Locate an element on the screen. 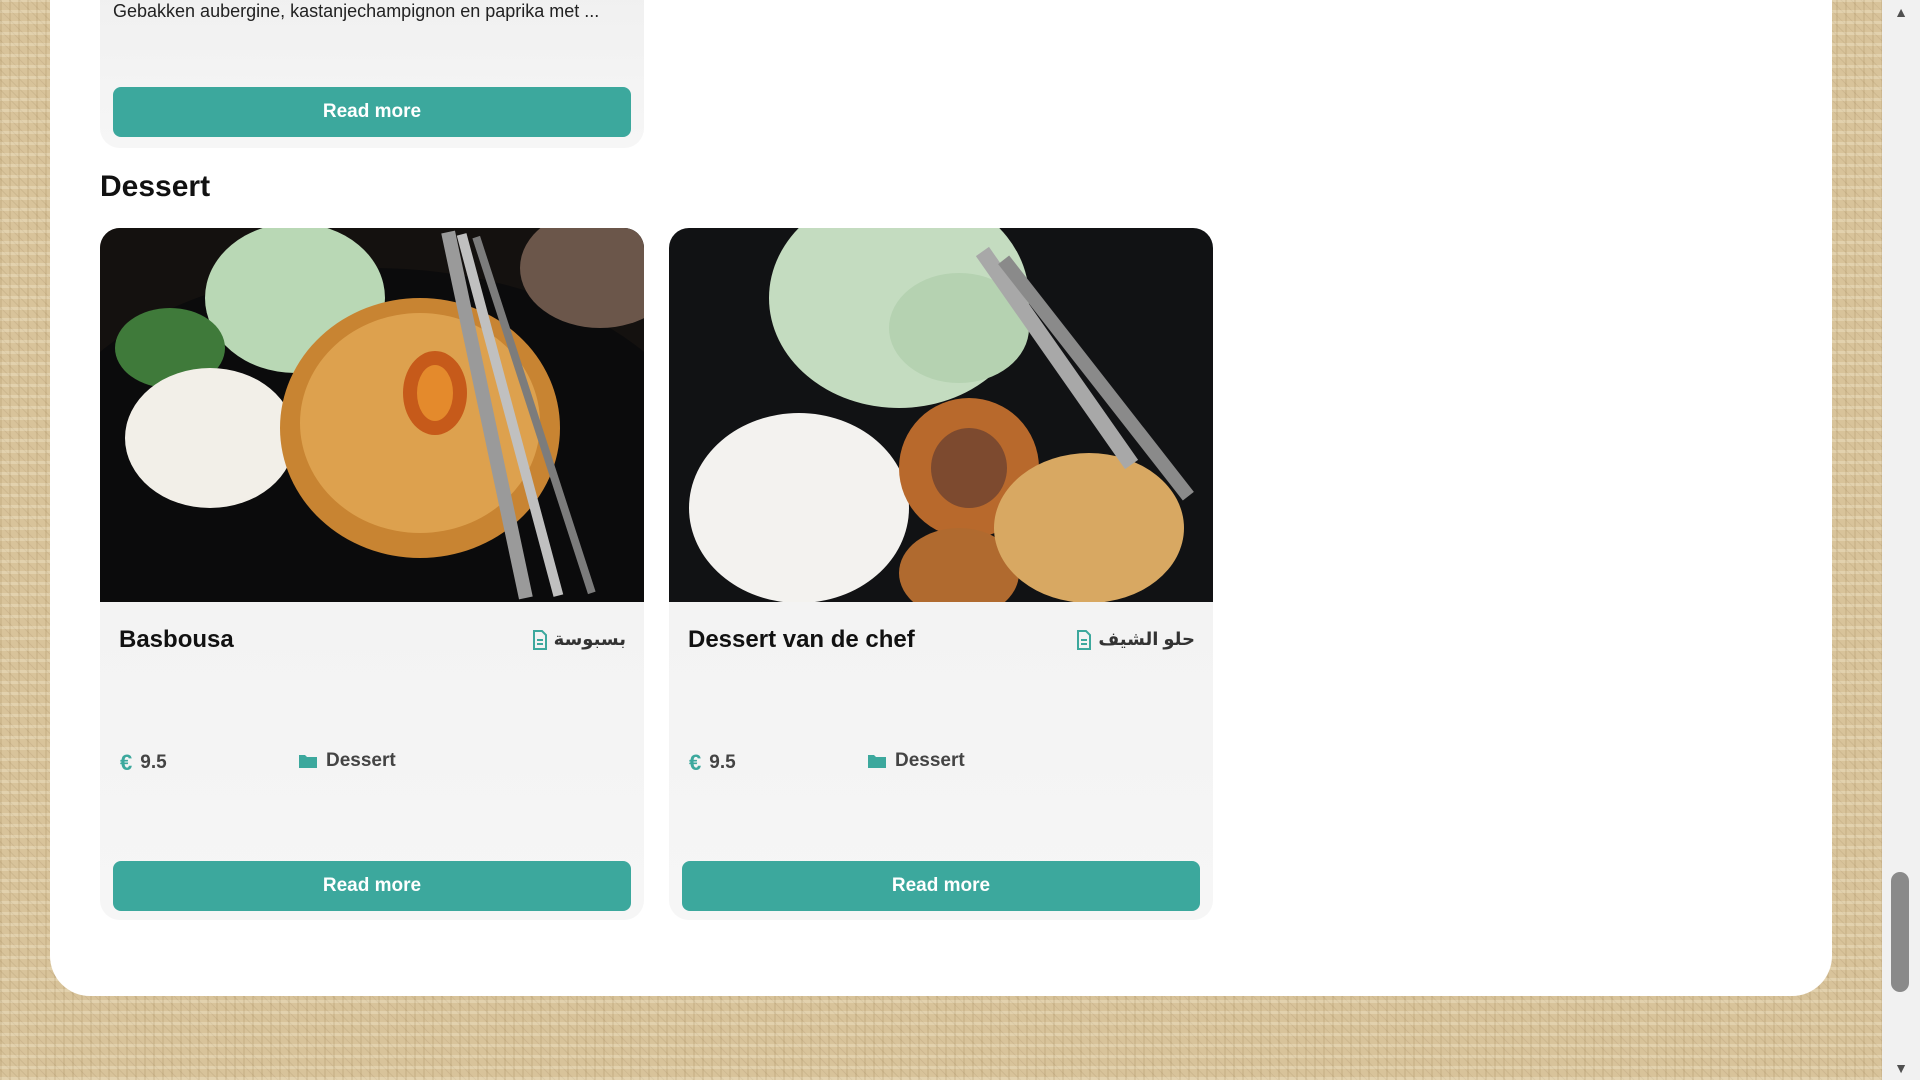 The height and width of the screenshot is (1080, 1920). scroll-up-arrow-icon: ▲ is located at coordinates (1901, 12).